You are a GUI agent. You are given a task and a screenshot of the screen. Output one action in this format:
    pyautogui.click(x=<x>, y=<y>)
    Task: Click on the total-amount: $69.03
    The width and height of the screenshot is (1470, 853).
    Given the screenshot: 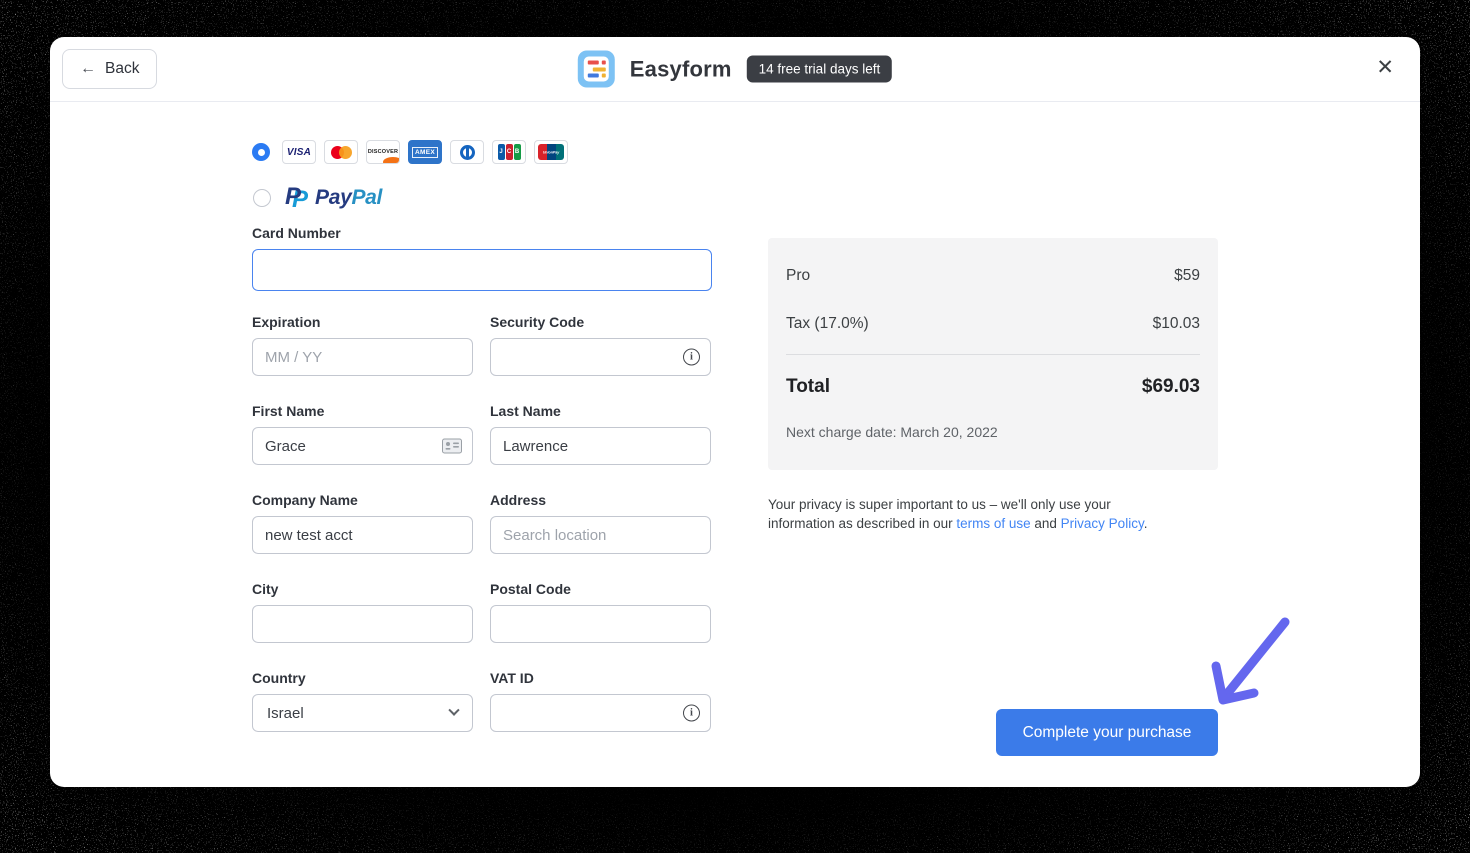 What is the action you would take?
    pyautogui.click(x=1170, y=386)
    